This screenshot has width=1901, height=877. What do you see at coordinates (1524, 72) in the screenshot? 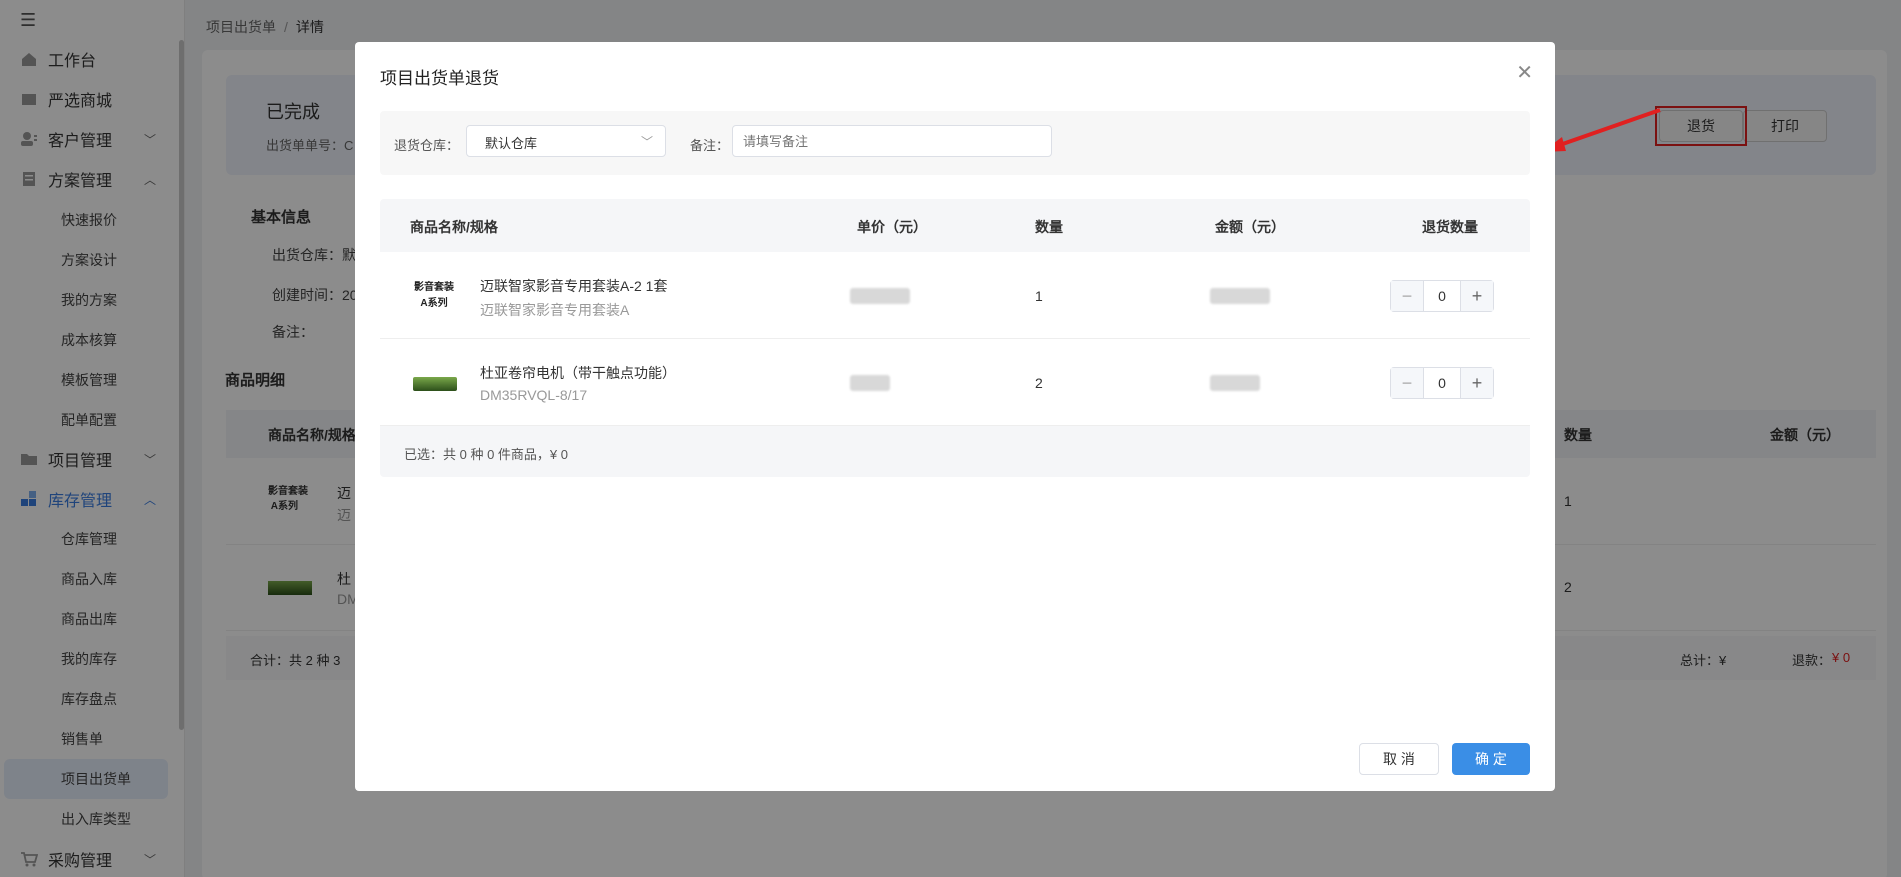
I see `close-icon: ✕` at bounding box center [1524, 72].